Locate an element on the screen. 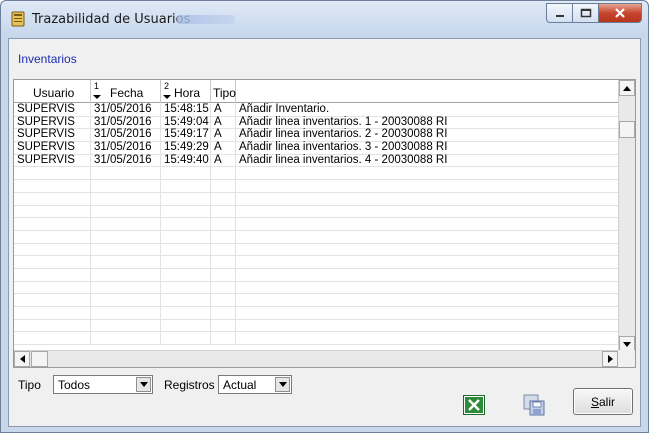 This screenshot has height=433, width=649. column-header-descripcion is located at coordinates (427, 91).